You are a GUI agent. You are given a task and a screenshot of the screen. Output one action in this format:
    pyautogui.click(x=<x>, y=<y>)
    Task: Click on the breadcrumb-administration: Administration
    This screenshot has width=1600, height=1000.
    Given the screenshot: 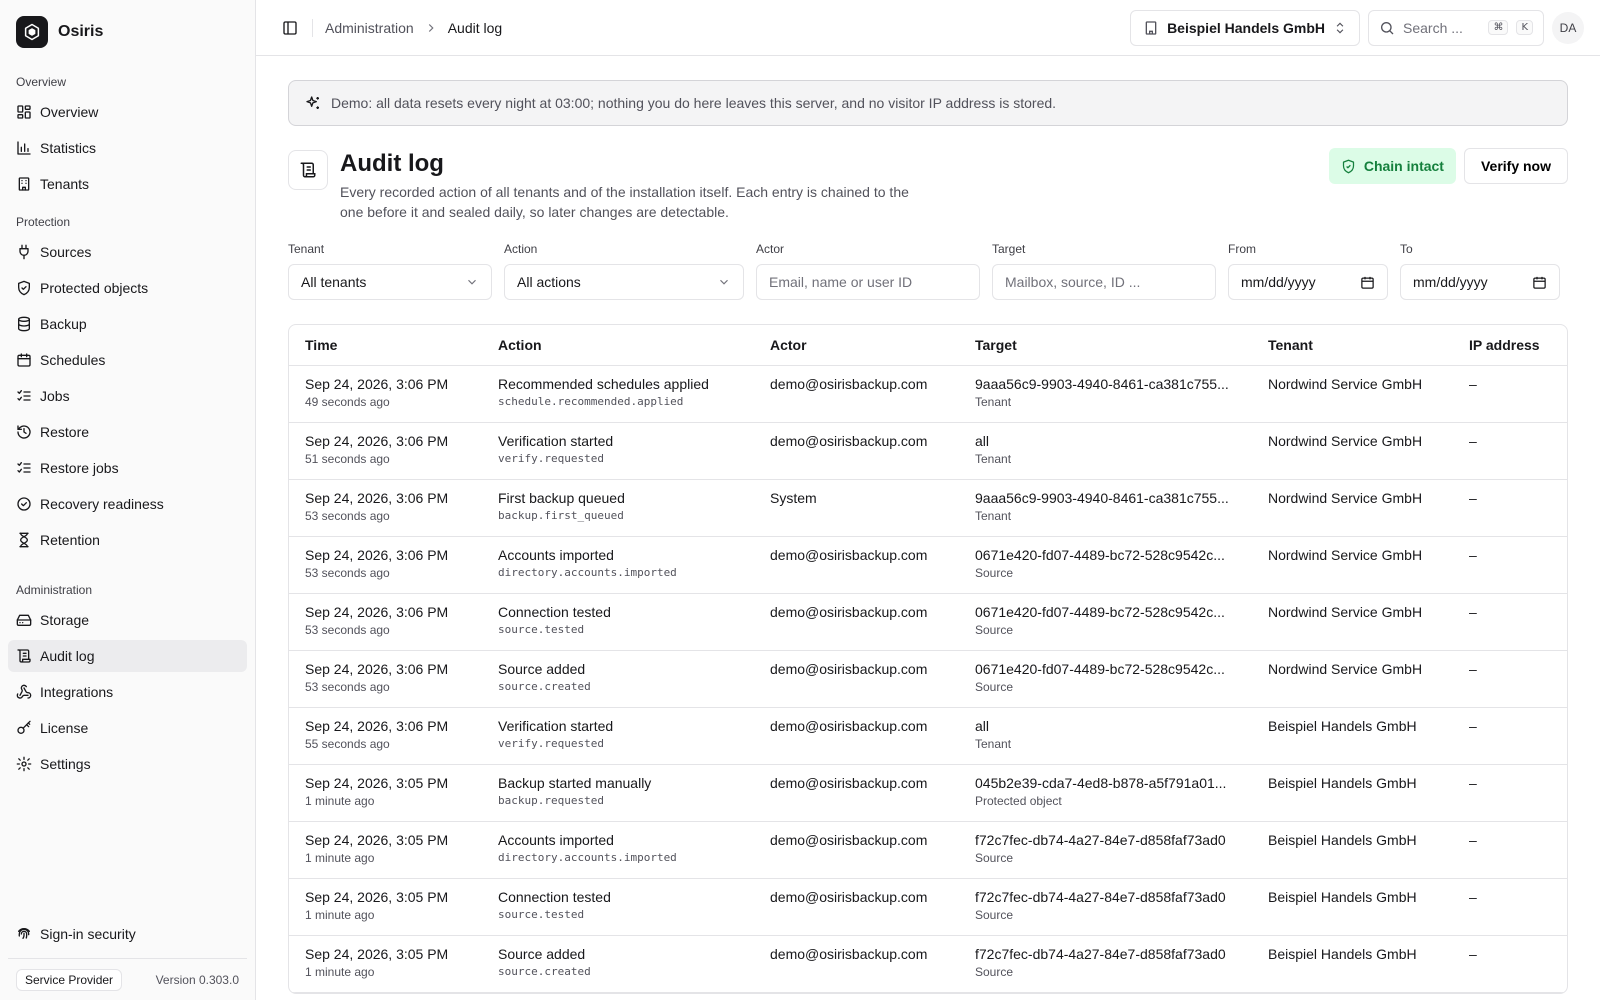 What is the action you would take?
    pyautogui.click(x=369, y=28)
    